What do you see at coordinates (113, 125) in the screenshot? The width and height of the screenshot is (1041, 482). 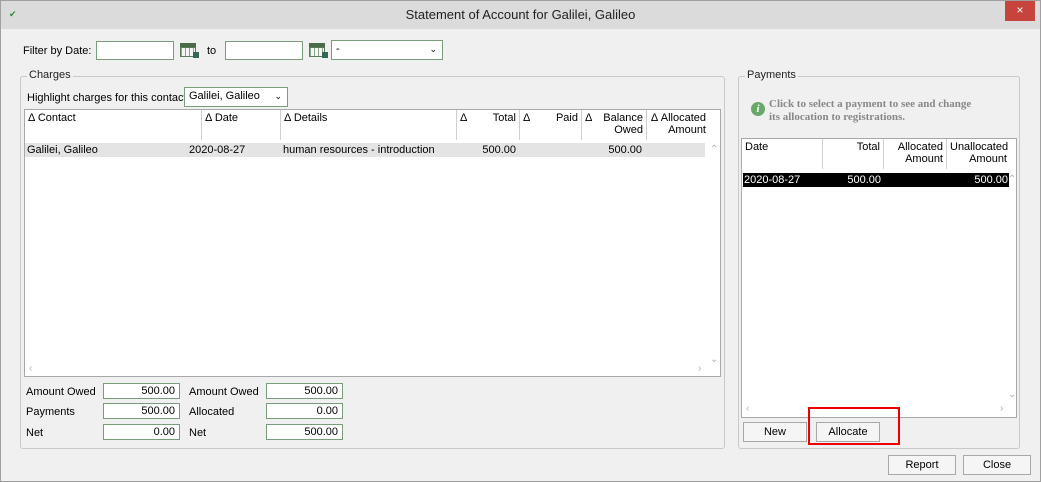 I see `column-header-contact: Δ Contact` at bounding box center [113, 125].